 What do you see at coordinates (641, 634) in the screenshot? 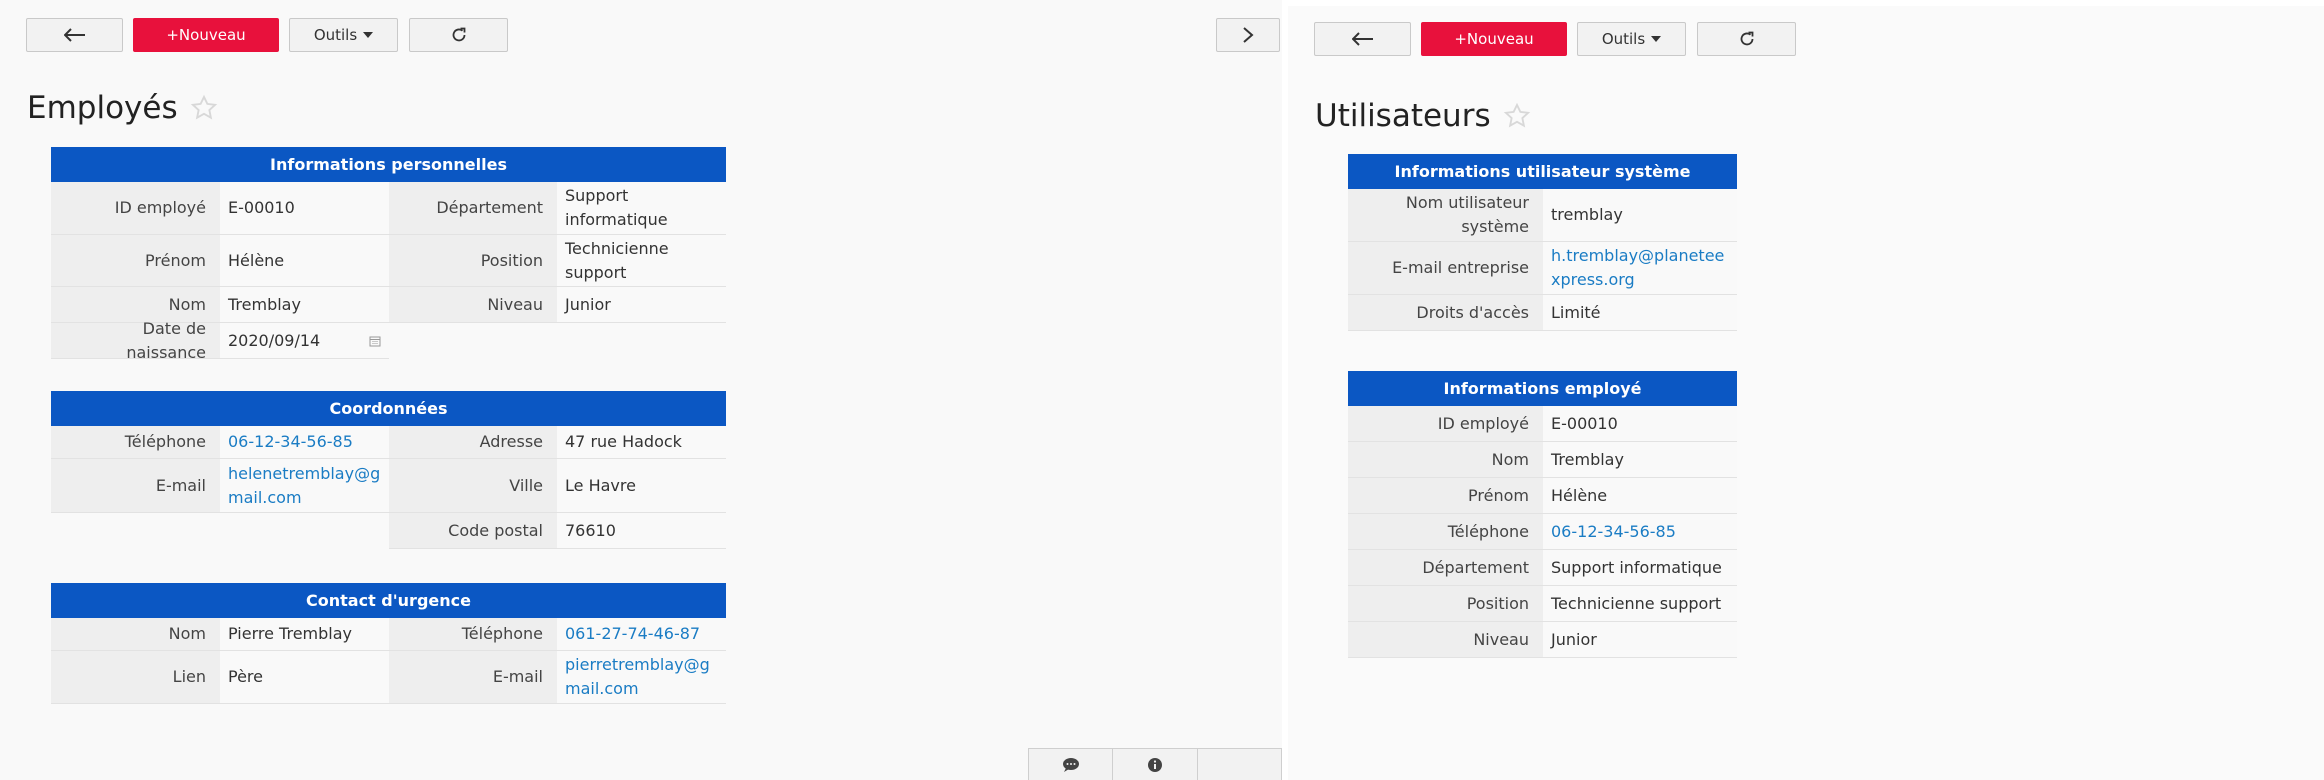
I see `emergency-phone-link: 061-27-74-46-87` at bounding box center [641, 634].